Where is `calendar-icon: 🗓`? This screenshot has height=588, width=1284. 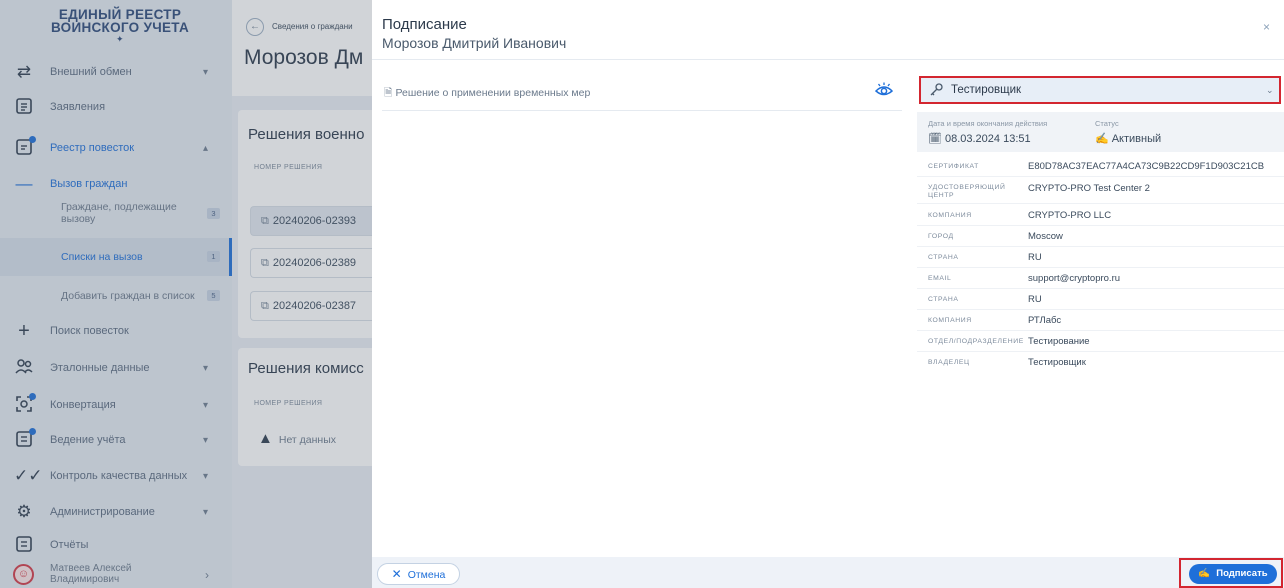
calendar-icon: 🗓 is located at coordinates (935, 139).